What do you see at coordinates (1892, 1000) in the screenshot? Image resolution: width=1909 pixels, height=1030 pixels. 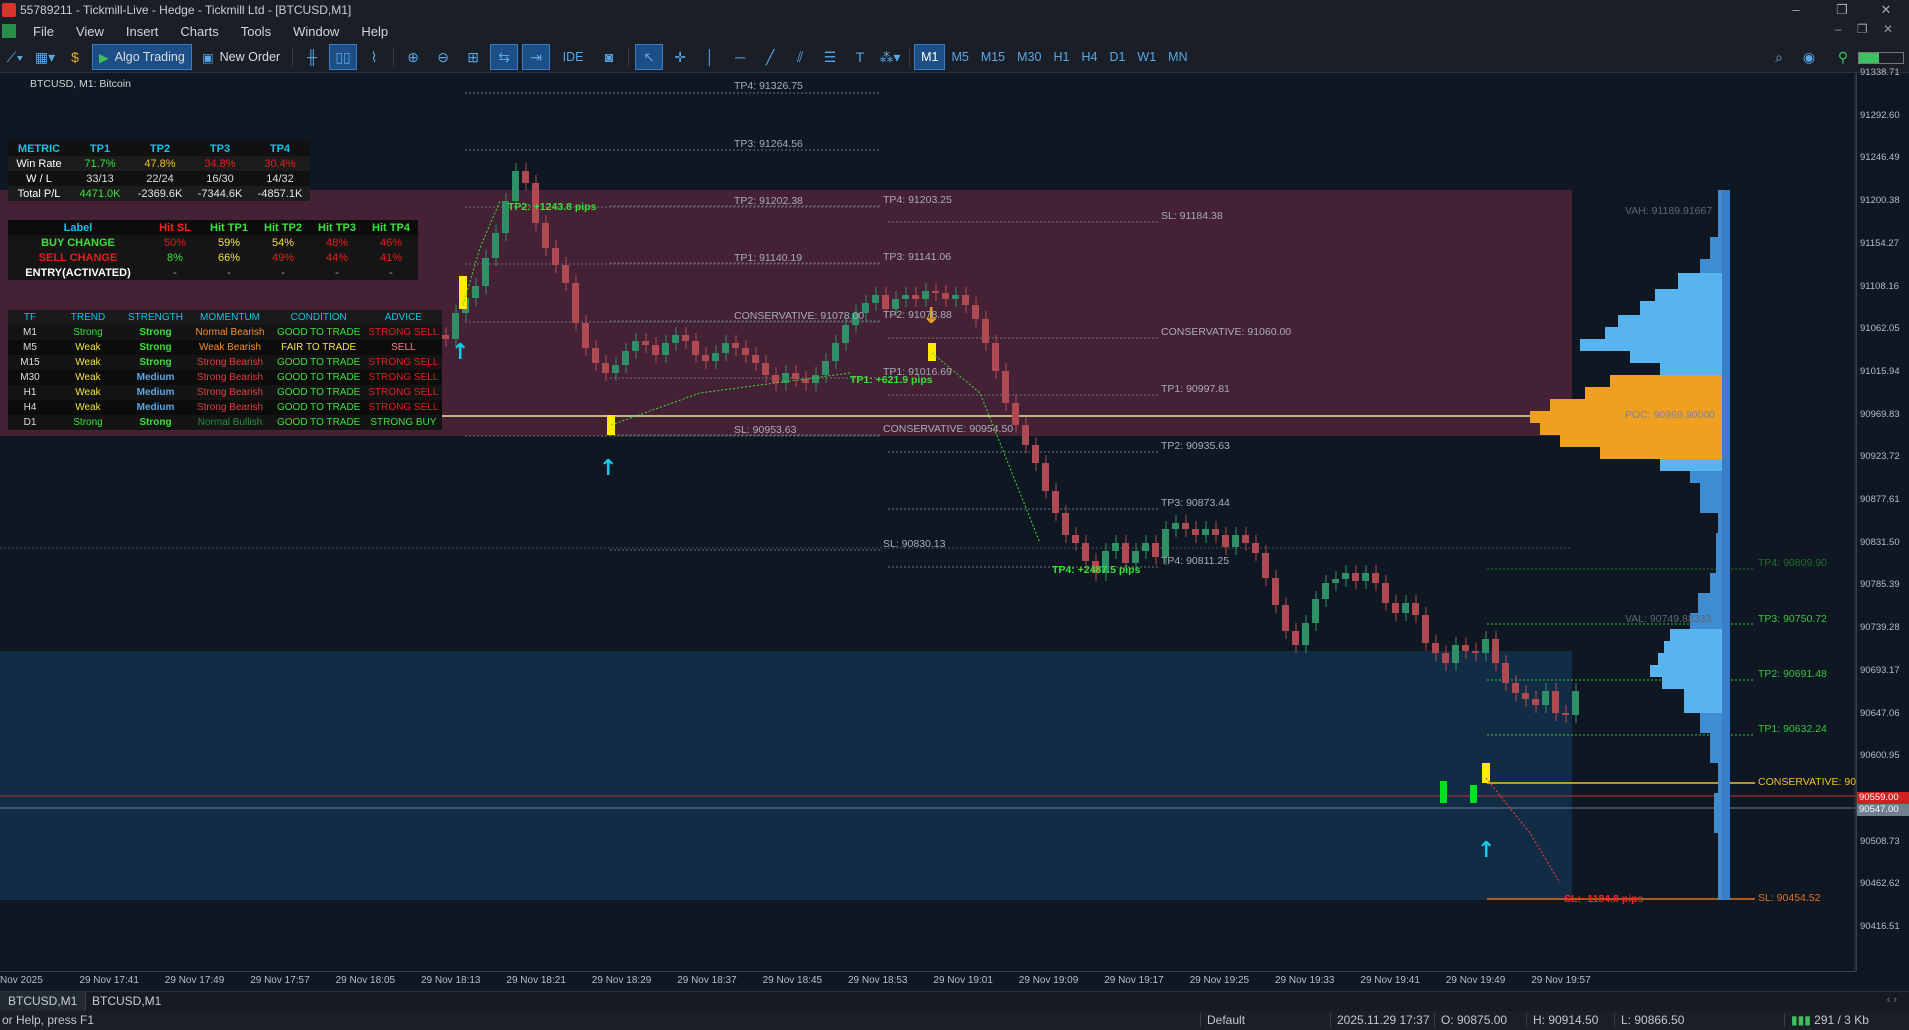 I see `tab-scroll-arrows: ‹ ›` at bounding box center [1892, 1000].